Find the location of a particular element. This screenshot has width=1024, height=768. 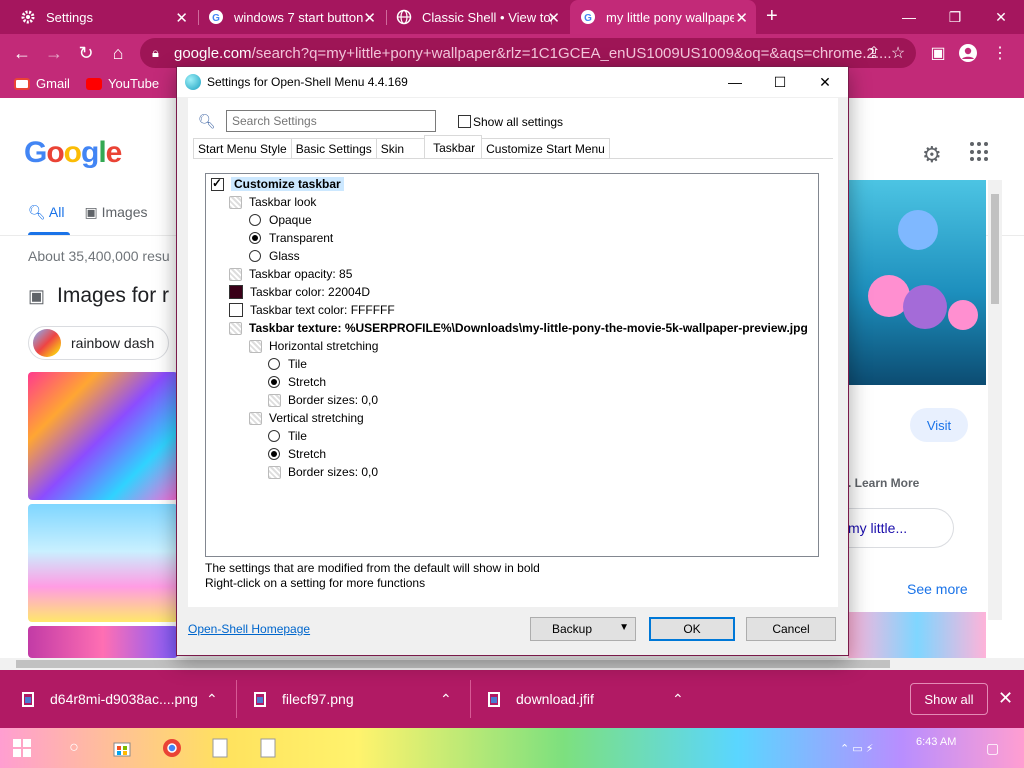

tab-start-menu-style: Start Menu Style is located at coordinates (242, 148).